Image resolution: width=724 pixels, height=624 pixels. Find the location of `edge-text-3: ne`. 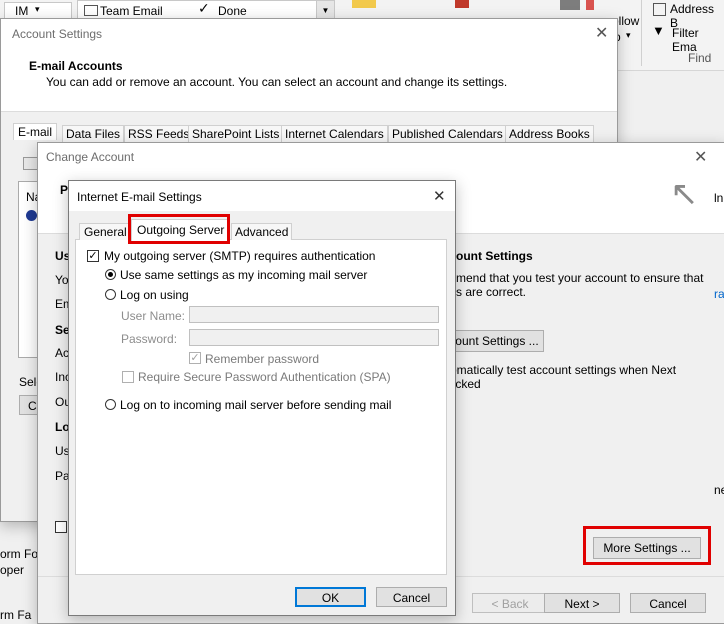

edge-text-3: ne is located at coordinates (719, 490).